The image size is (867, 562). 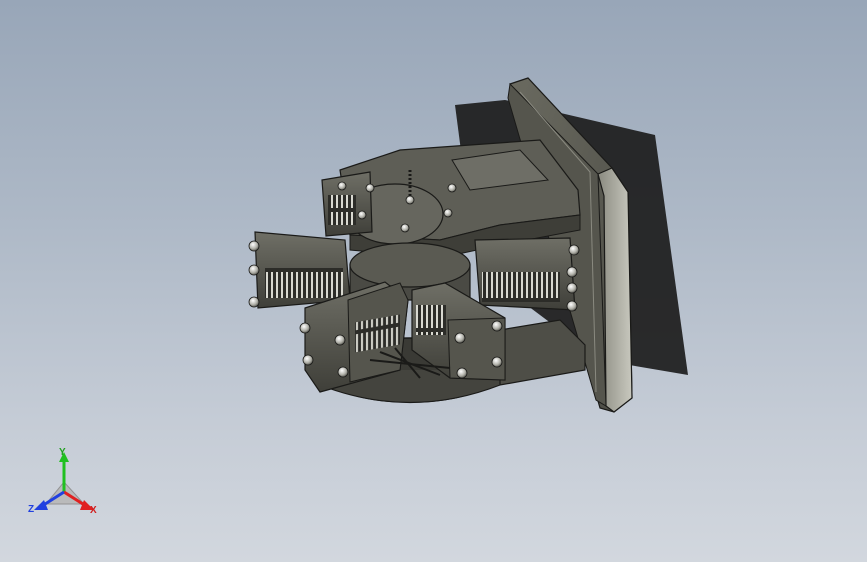 I want to click on heatsink-module-right, so click(x=525, y=274).